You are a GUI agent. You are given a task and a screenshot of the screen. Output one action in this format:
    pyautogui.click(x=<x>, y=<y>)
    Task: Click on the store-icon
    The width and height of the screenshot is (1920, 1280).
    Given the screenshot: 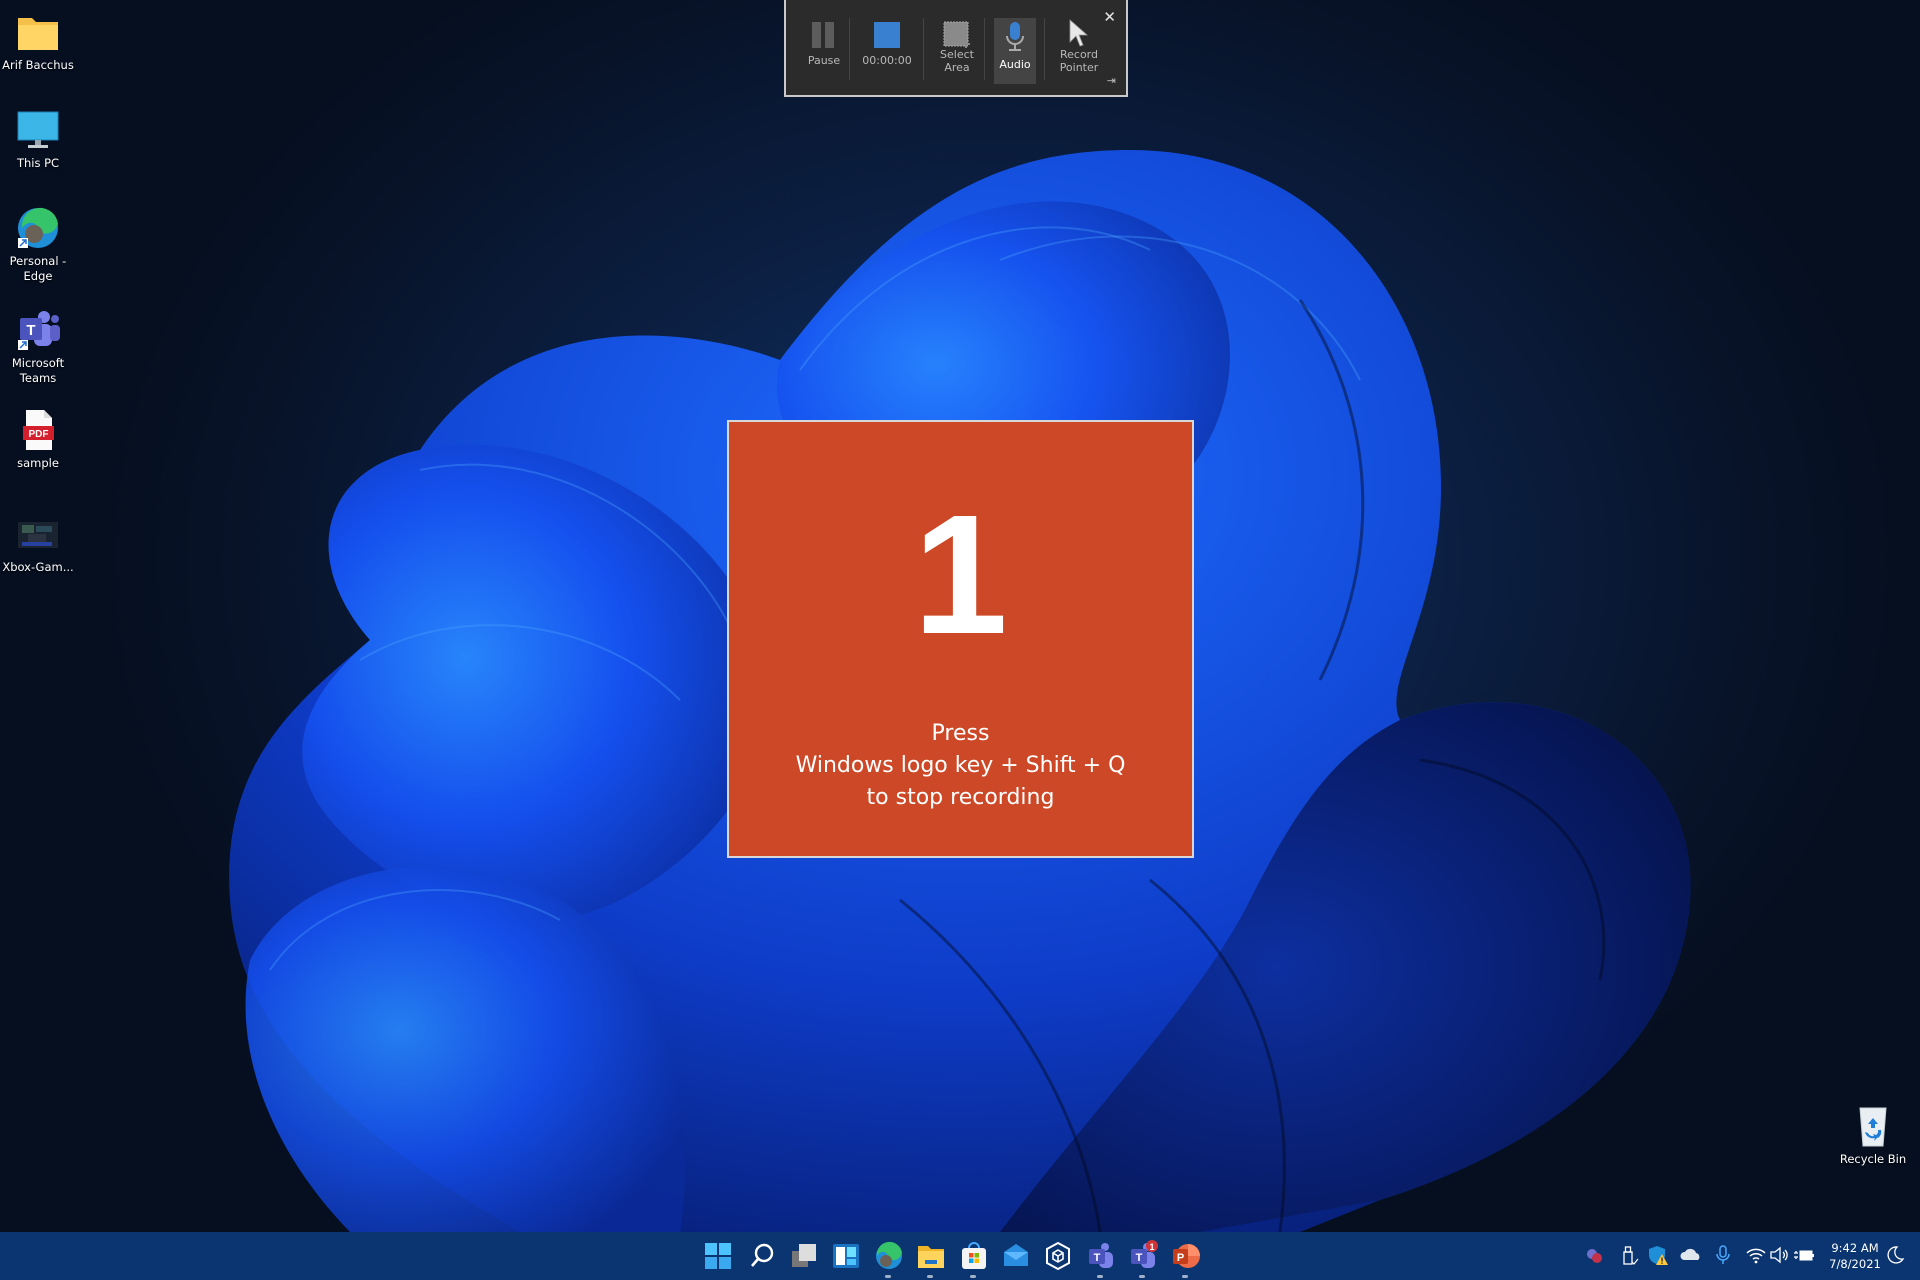 What is the action you would take?
    pyautogui.click(x=974, y=1255)
    